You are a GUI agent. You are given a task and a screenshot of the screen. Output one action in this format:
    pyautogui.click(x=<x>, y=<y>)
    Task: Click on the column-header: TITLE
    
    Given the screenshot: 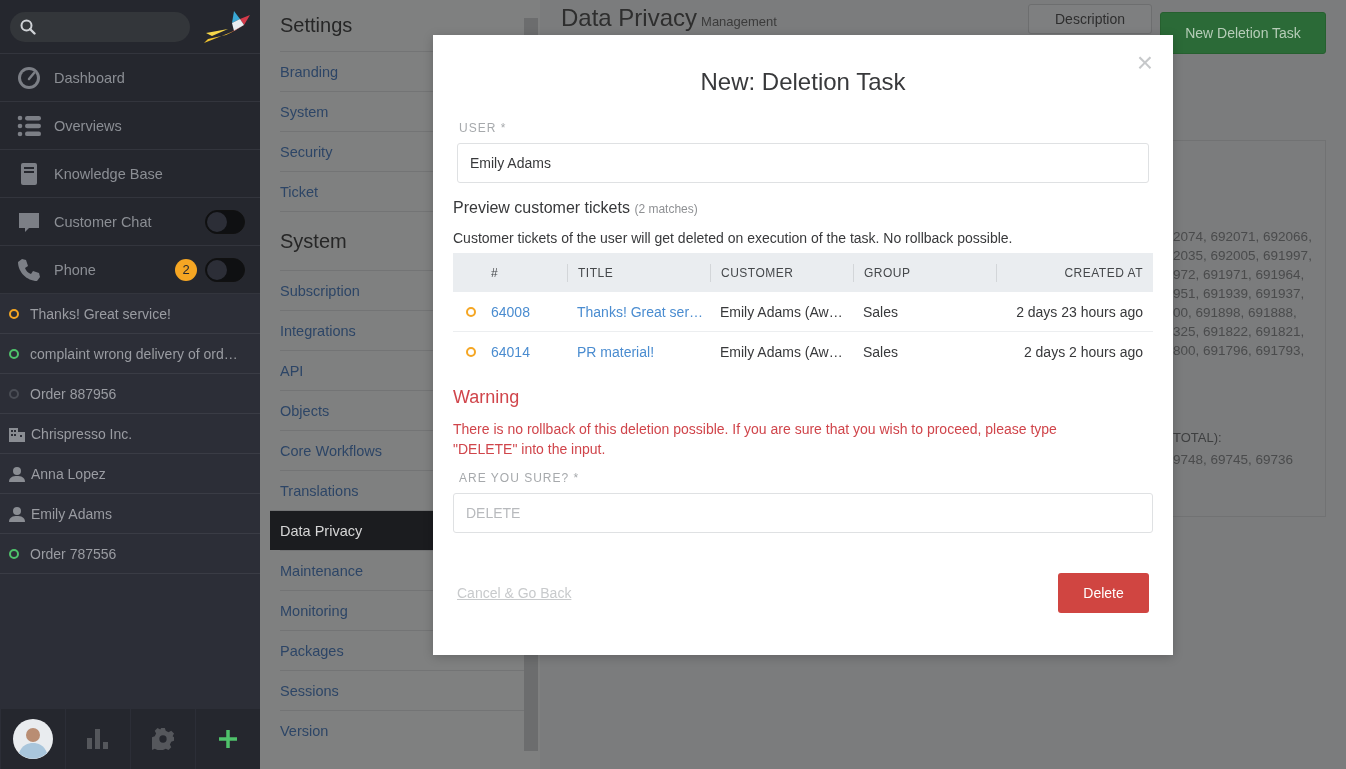 What is the action you would take?
    pyautogui.click(x=638, y=272)
    